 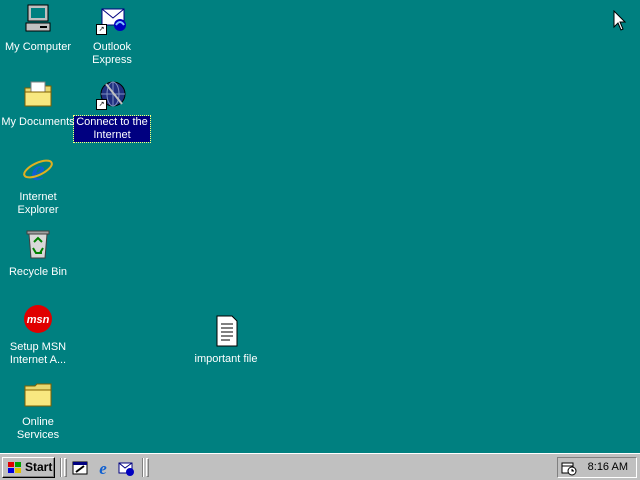 What do you see at coordinates (38, 272) in the screenshot?
I see `desktop-icon-label: Recycle Bin` at bounding box center [38, 272].